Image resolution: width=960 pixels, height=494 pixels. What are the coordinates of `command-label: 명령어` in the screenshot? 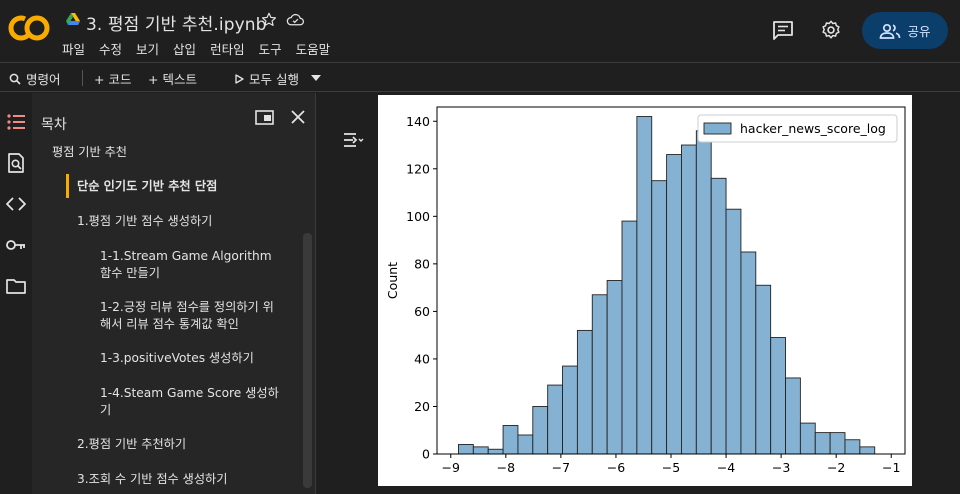 It's located at (43, 79).